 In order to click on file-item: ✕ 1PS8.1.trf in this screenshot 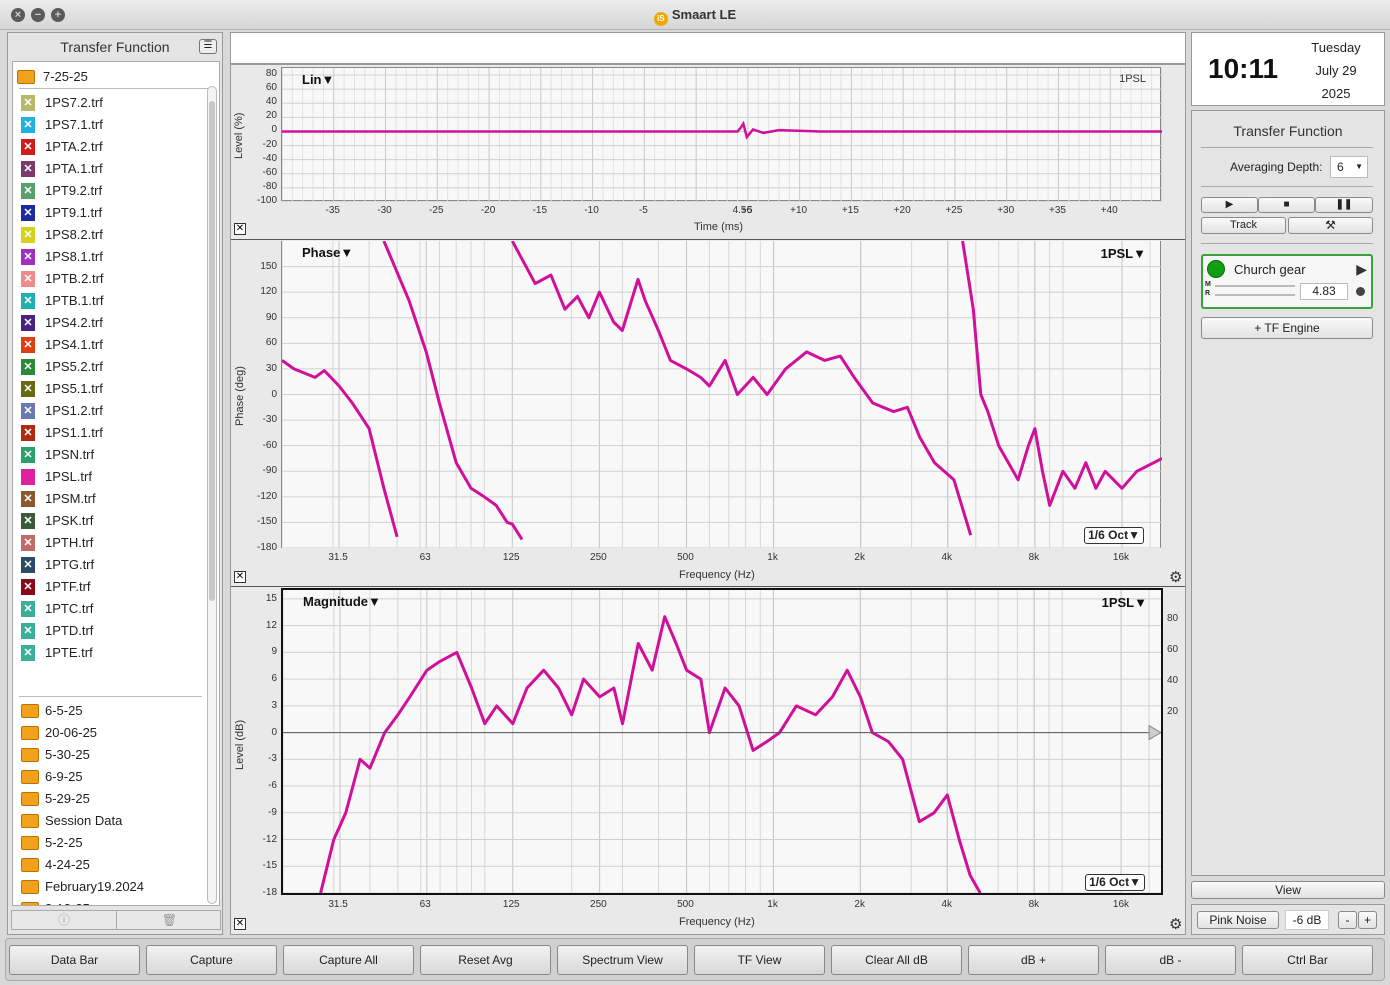, I will do `click(108, 257)`.